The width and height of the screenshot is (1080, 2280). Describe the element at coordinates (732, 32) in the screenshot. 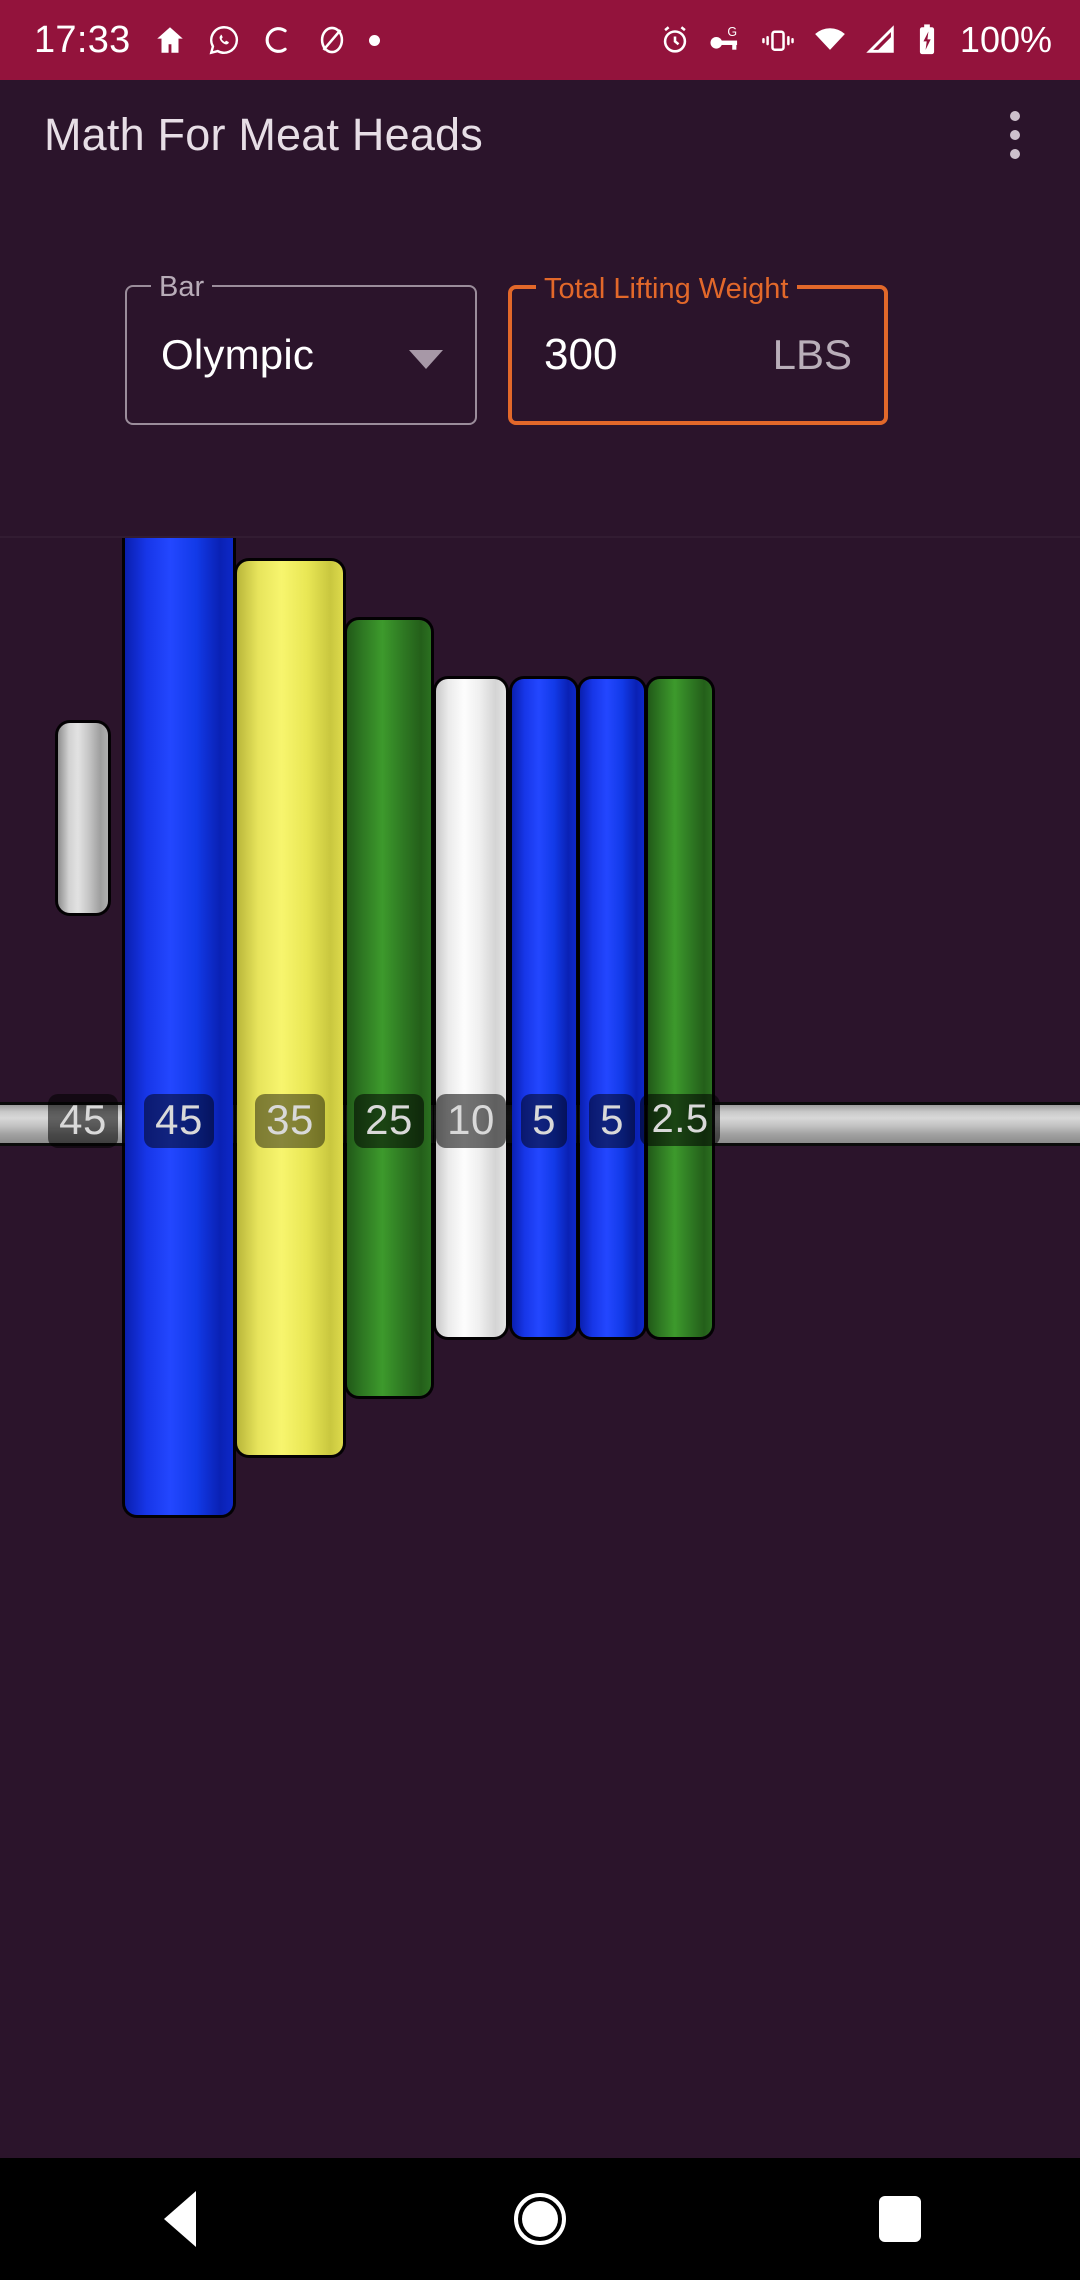

I see `svg-text: G` at that location.